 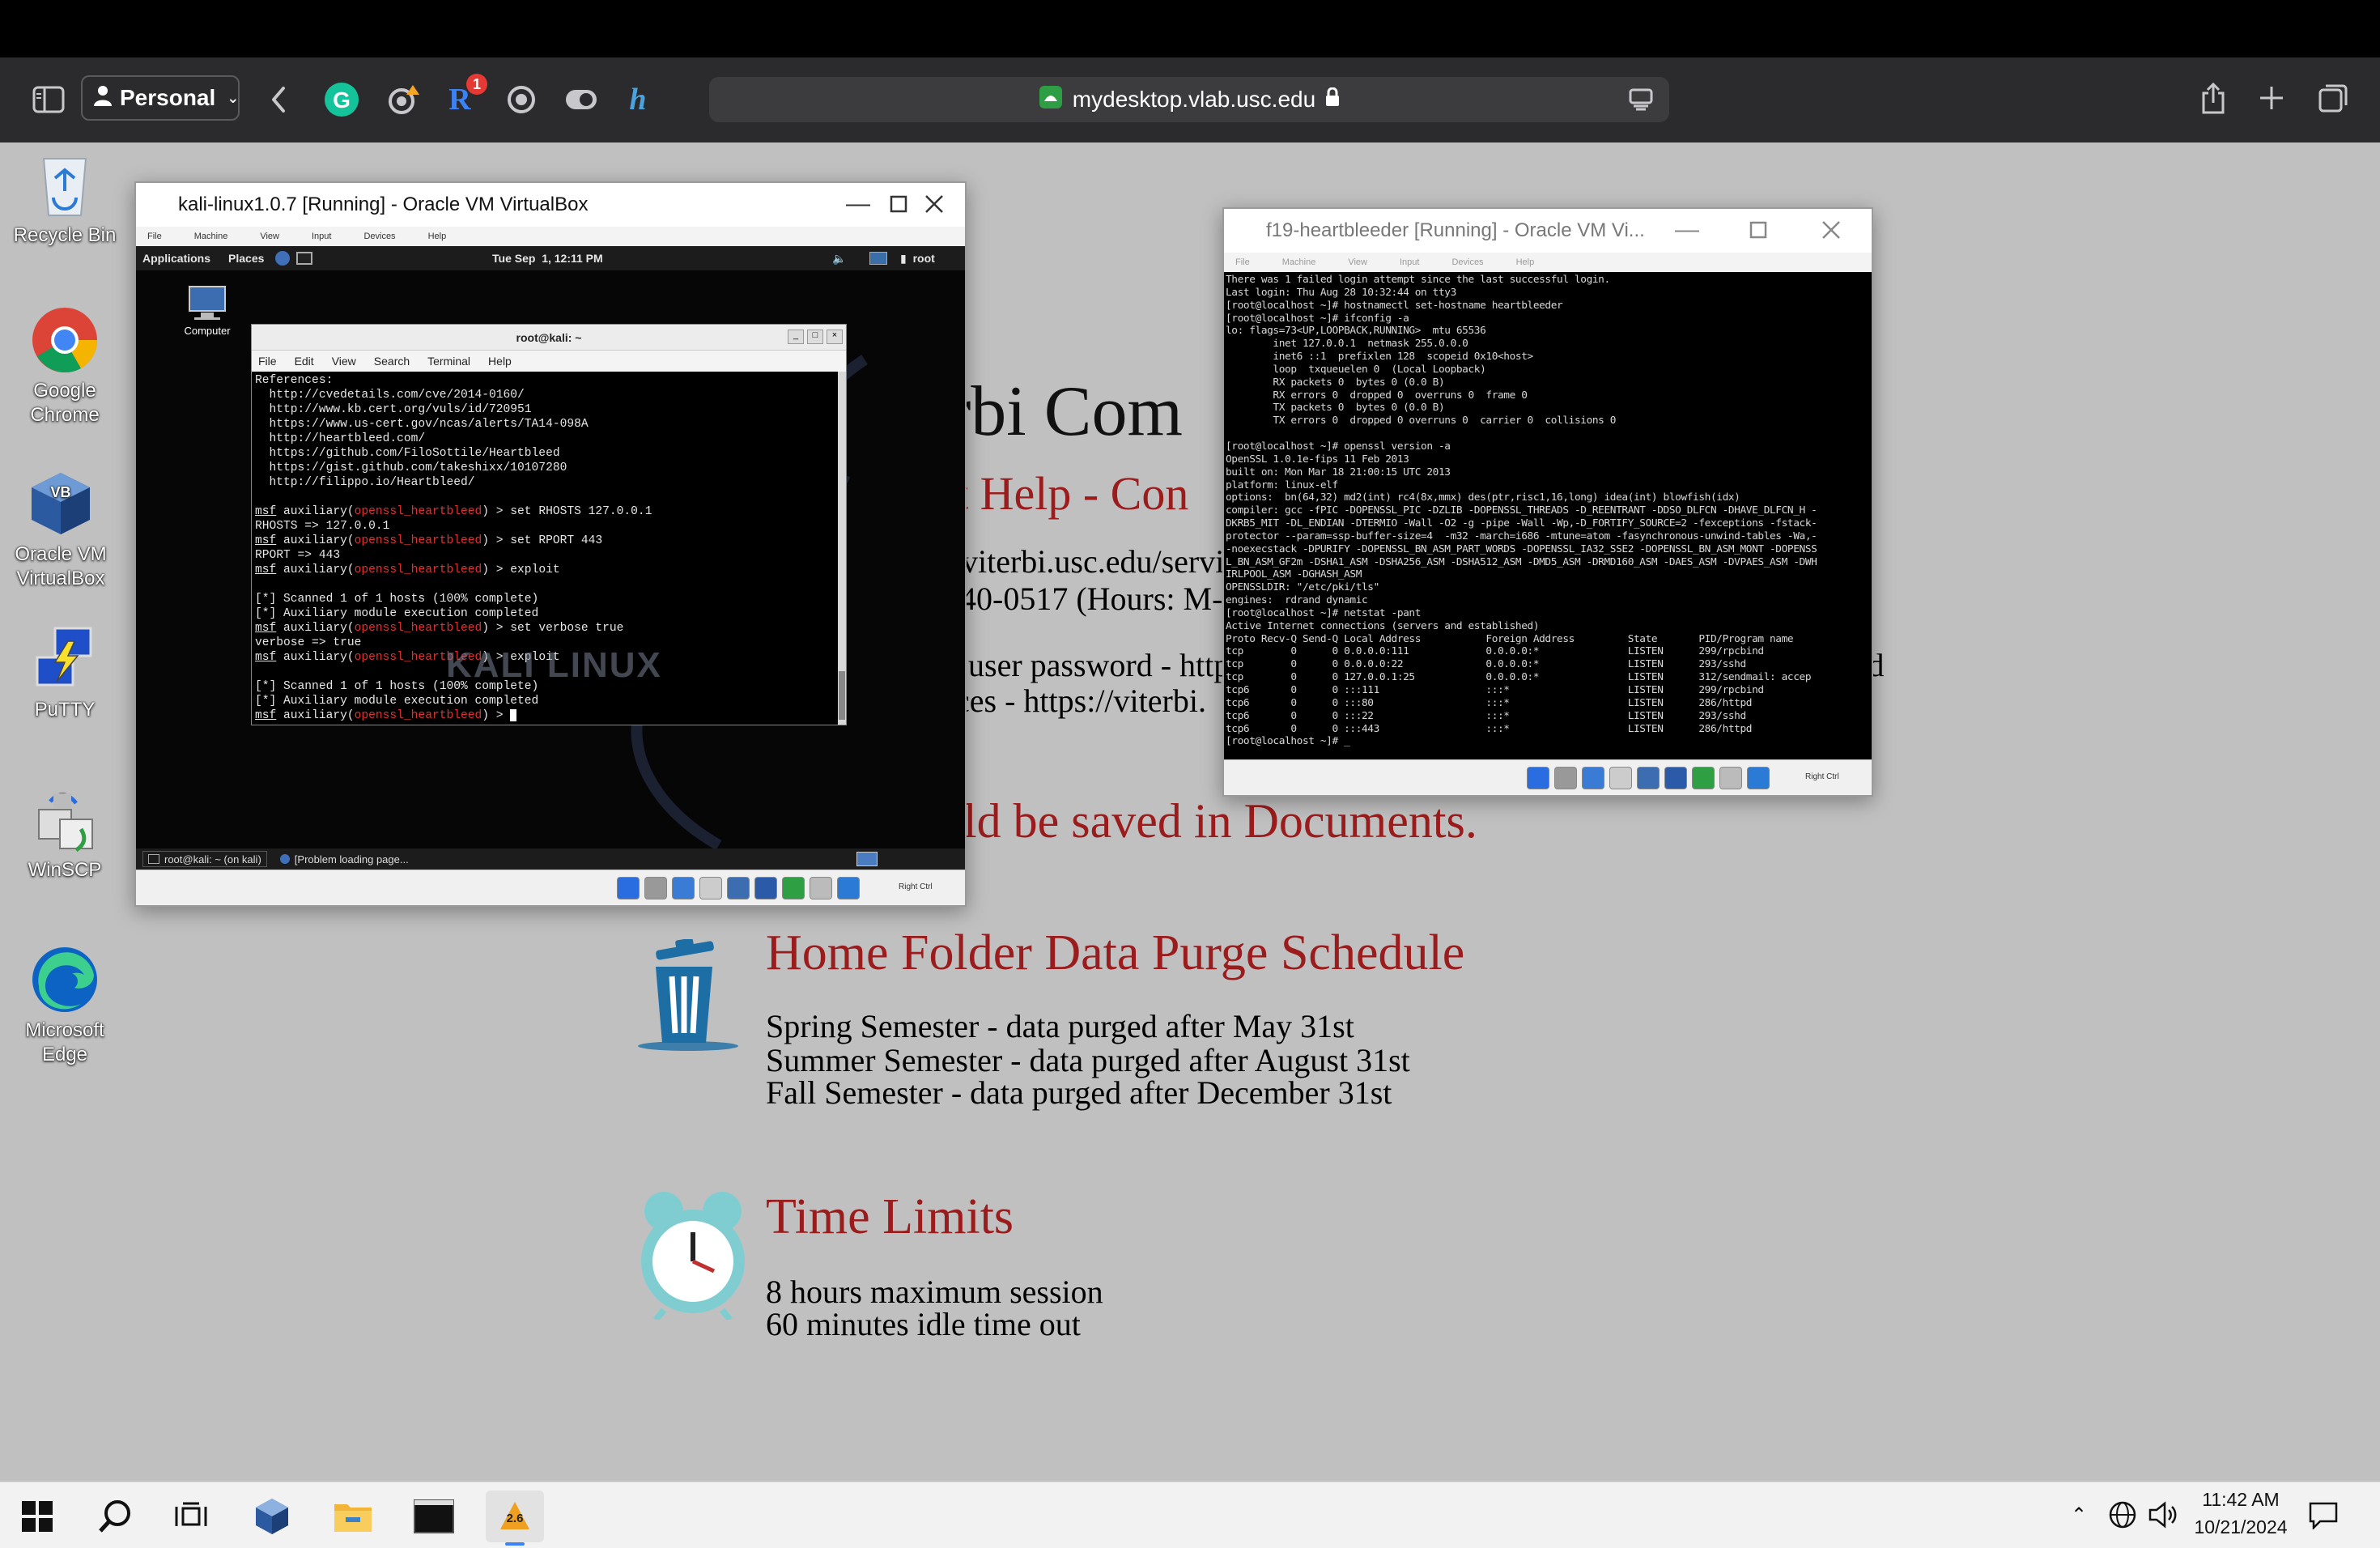 What do you see at coordinates (341, 100) in the screenshot?
I see `grammarly-extension-icon: G` at bounding box center [341, 100].